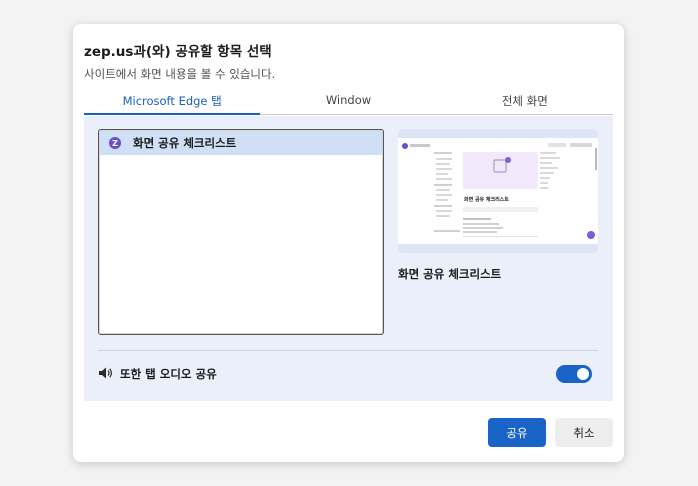 The image size is (698, 486). Describe the element at coordinates (172, 101) in the screenshot. I see `tab-edge-tabs: Microsoft Edge 탭` at that location.